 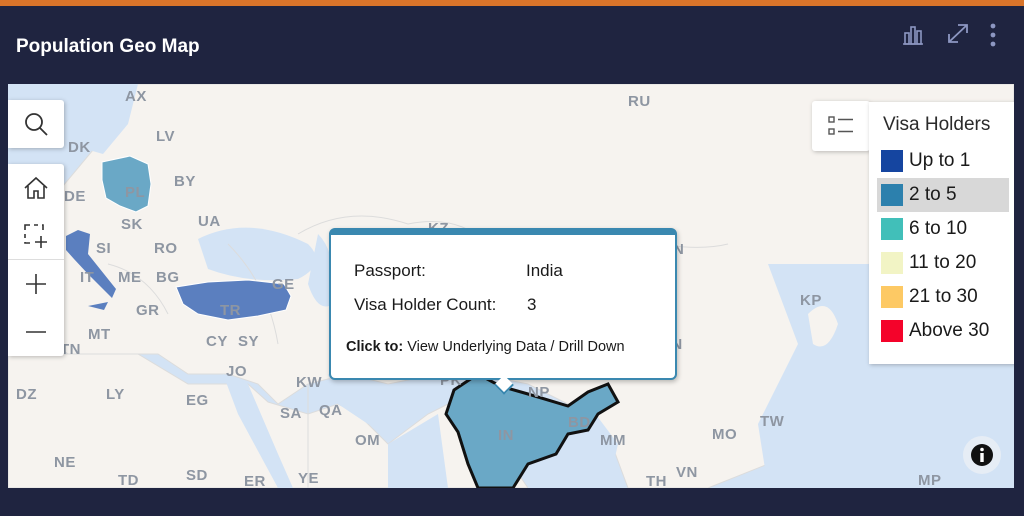 What do you see at coordinates (309, 478) in the screenshot?
I see `country-label: YE` at bounding box center [309, 478].